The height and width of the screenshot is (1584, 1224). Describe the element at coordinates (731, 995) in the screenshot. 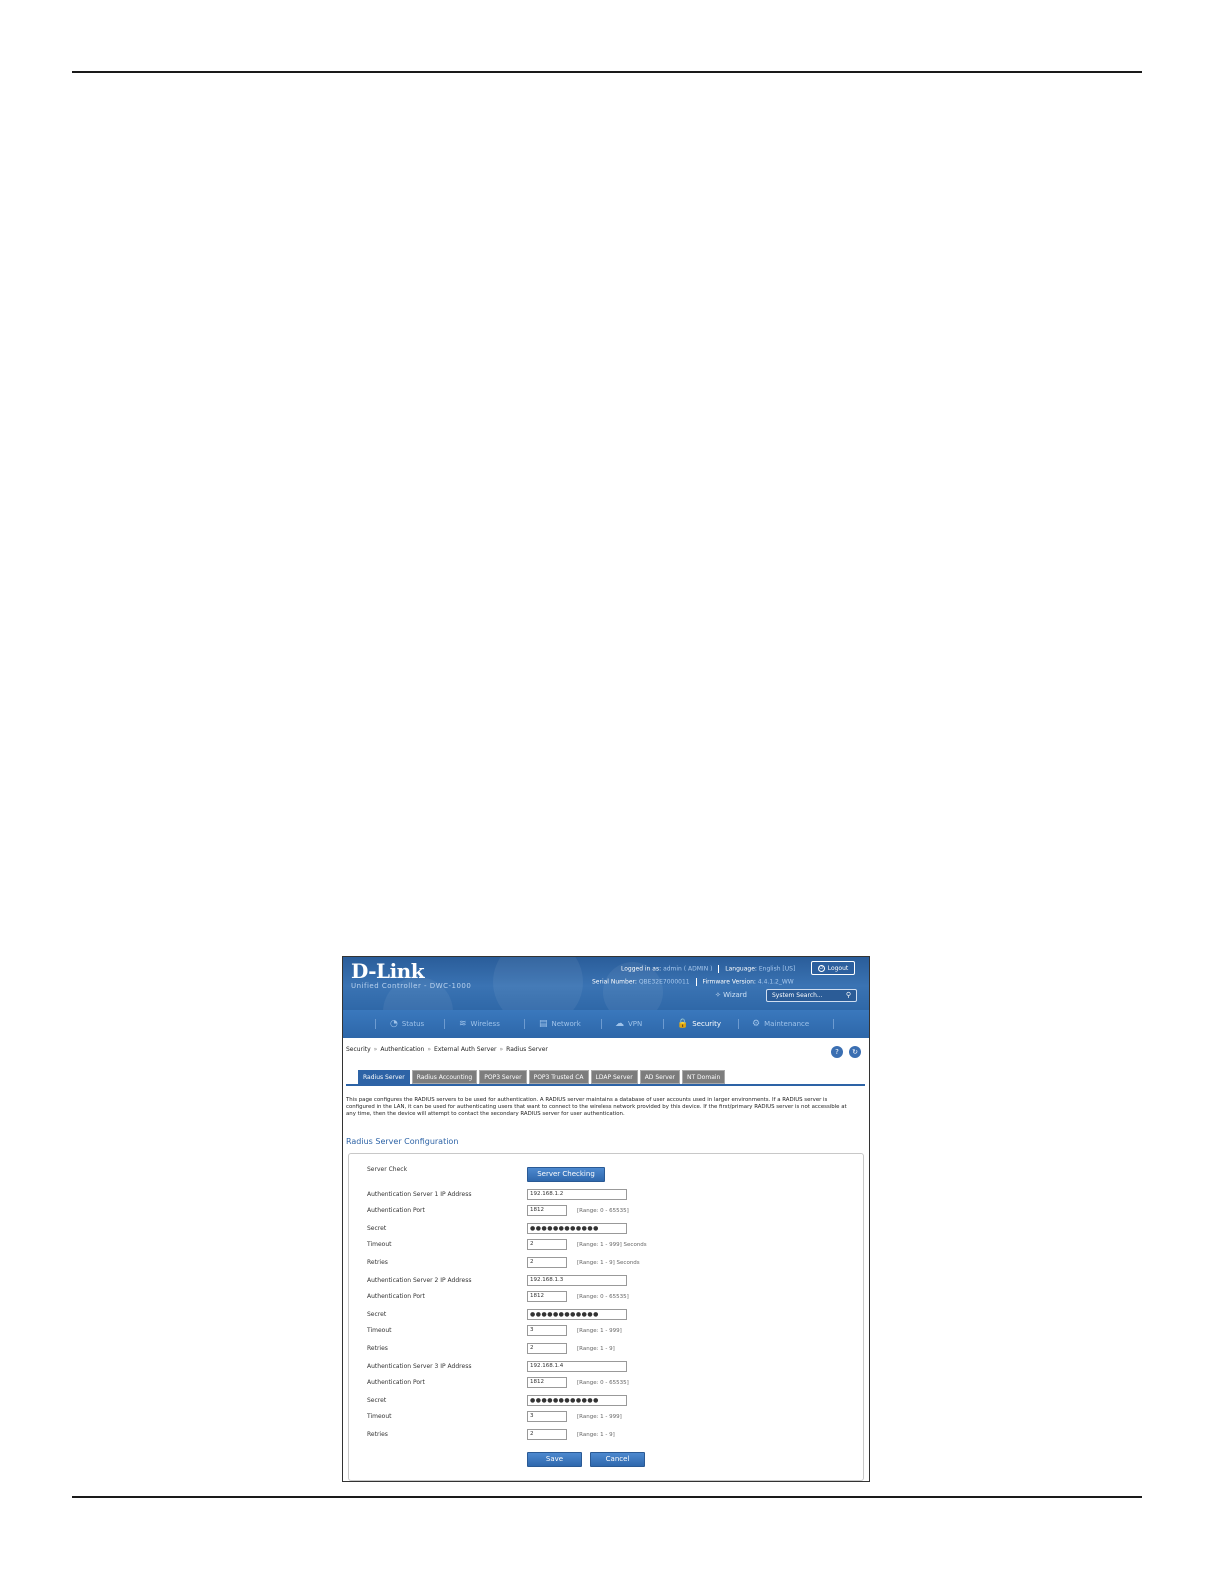

I see `wizard-link: ✧ Wizard` at that location.